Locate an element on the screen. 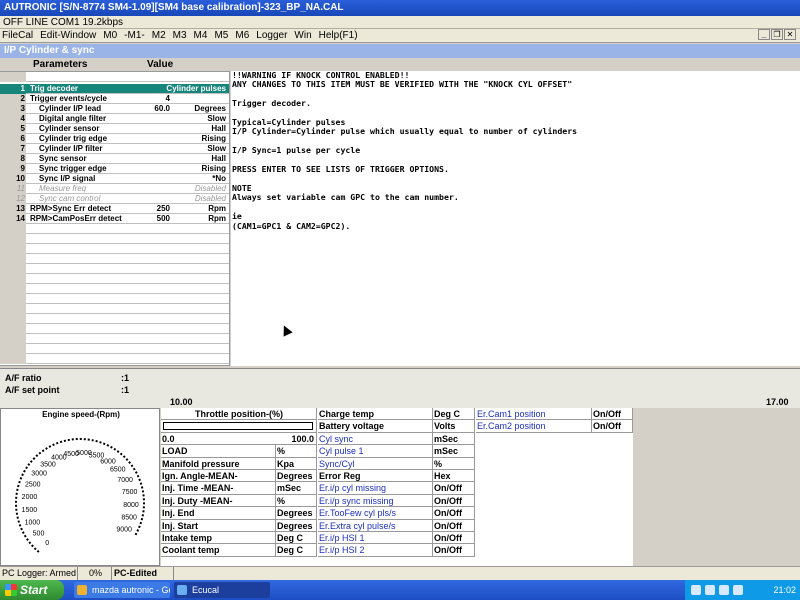 The width and height of the screenshot is (800, 600). gauge-tick-label: 3000 is located at coordinates (39, 474).